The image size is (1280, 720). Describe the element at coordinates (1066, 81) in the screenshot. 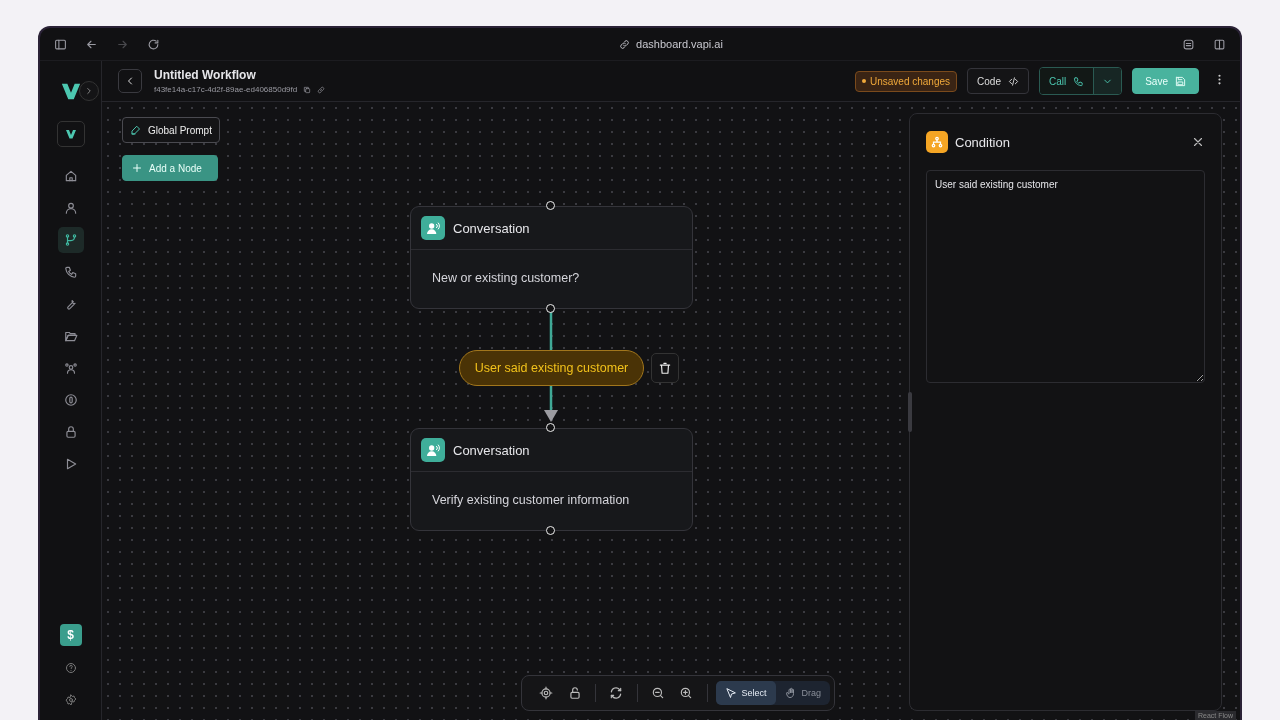

I see `call-button: Call` at that location.